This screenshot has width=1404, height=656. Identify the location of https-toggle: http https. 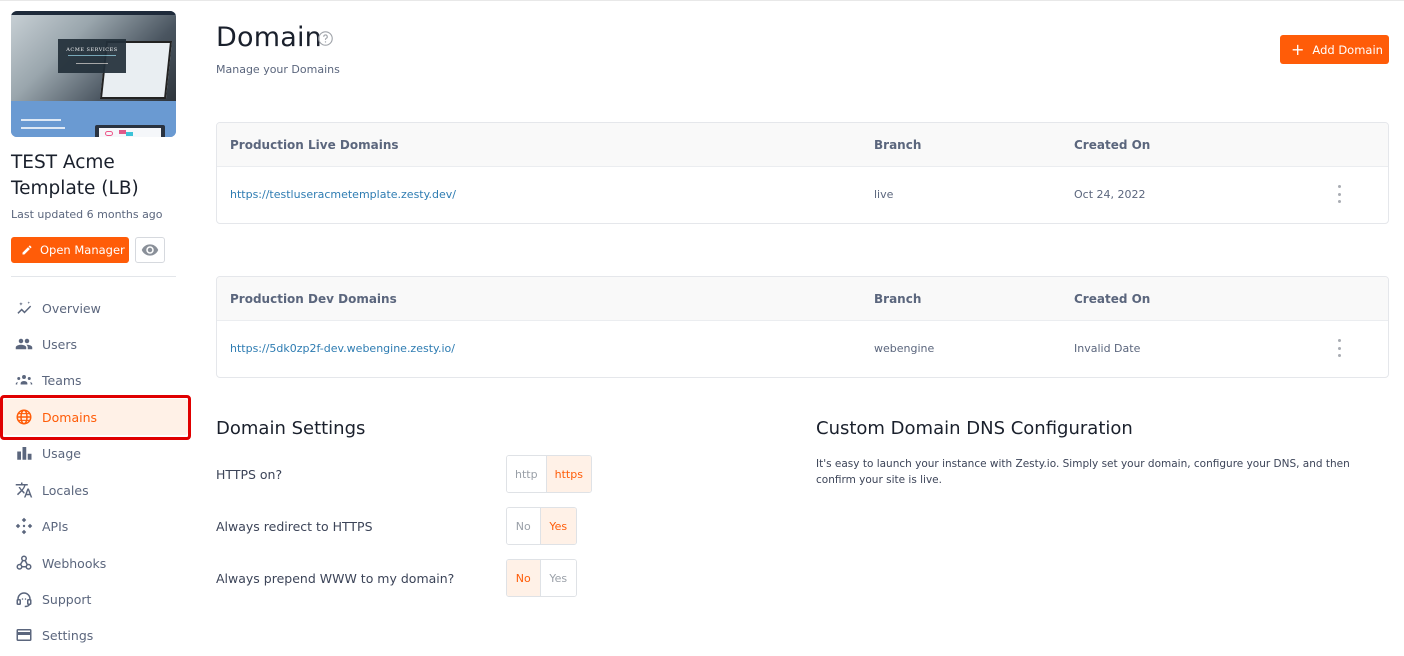
(549, 474).